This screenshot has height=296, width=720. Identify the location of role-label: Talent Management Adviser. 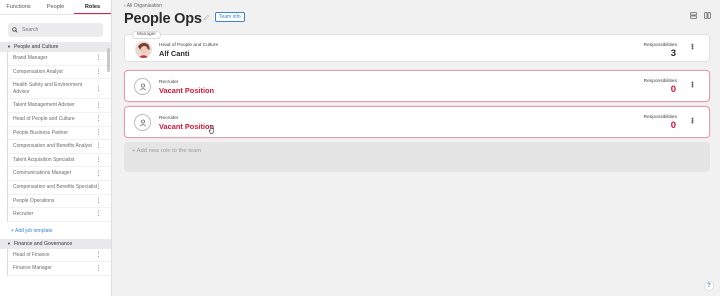
(44, 105).